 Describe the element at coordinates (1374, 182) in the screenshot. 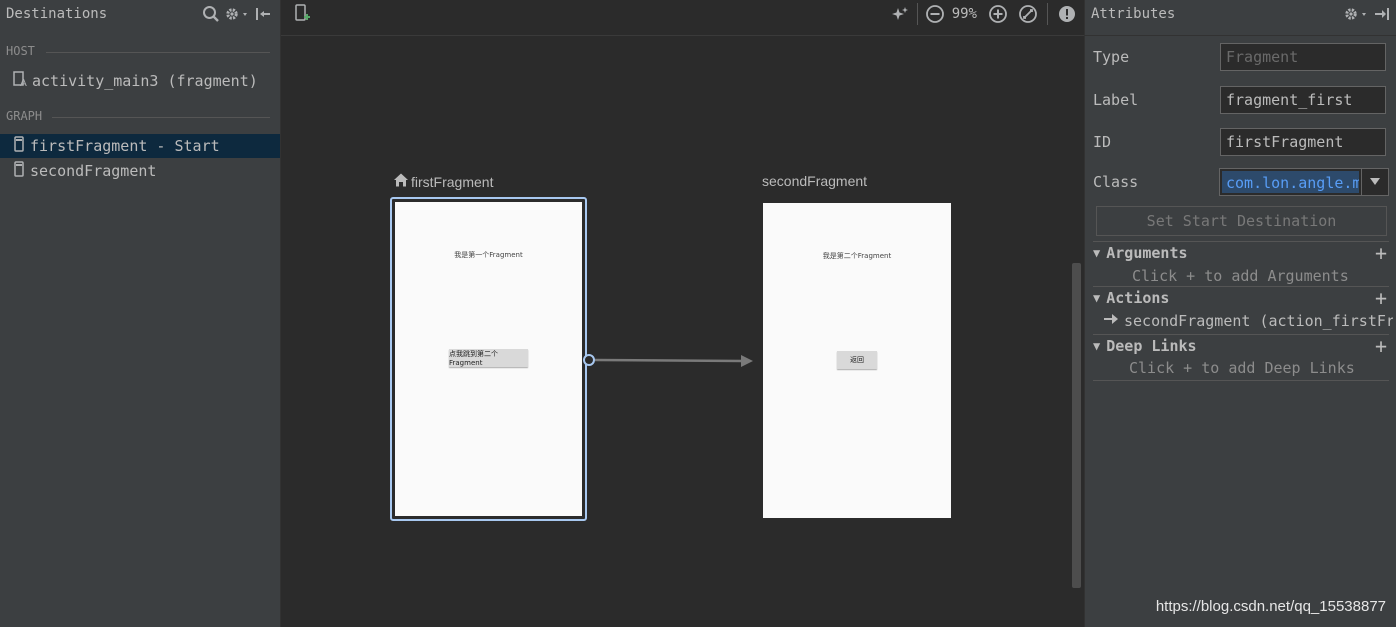

I see `chevron-down-icon` at that location.